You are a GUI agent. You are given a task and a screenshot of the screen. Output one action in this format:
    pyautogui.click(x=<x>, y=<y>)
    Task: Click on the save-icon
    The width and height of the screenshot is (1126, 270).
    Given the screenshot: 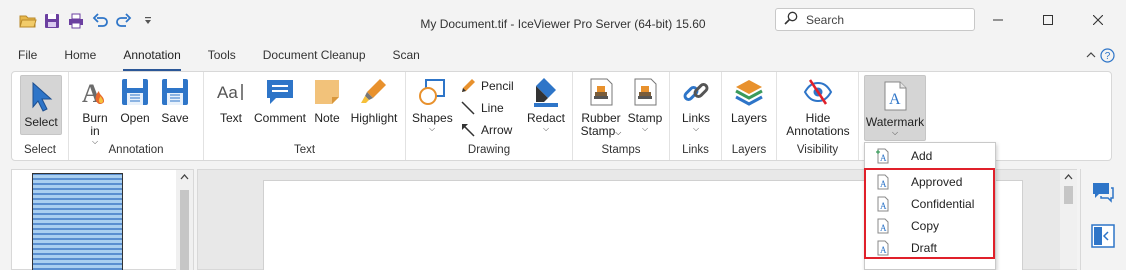 What is the action you would take?
    pyautogui.click(x=52, y=21)
    